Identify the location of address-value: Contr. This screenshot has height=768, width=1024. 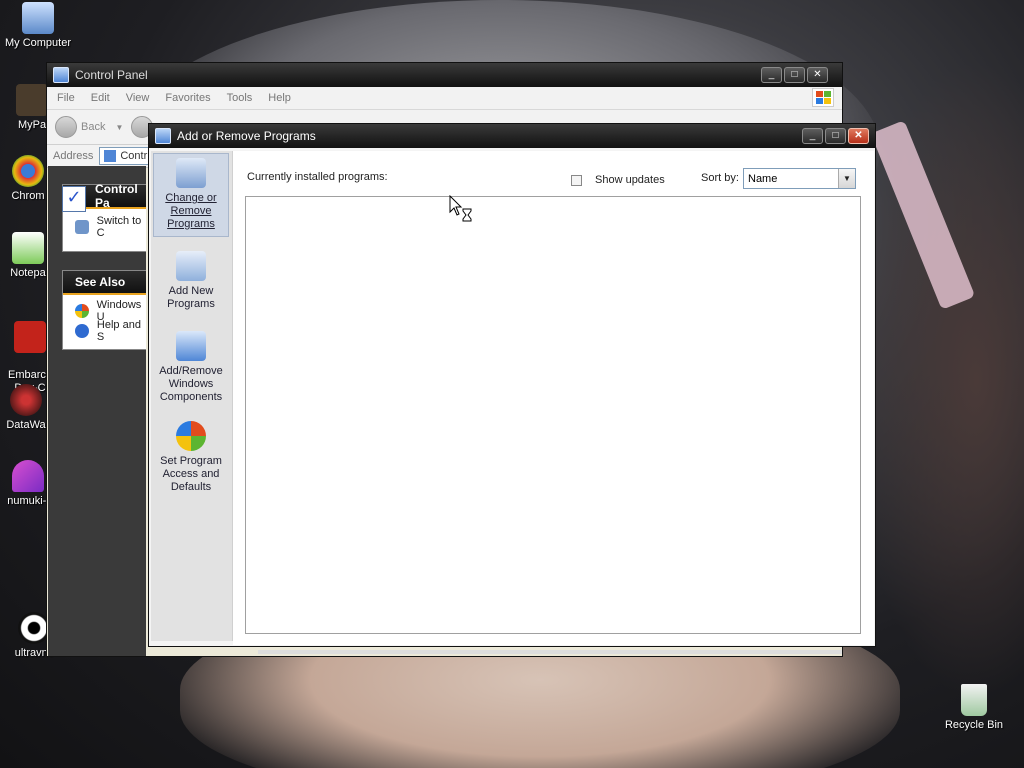
(134, 156).